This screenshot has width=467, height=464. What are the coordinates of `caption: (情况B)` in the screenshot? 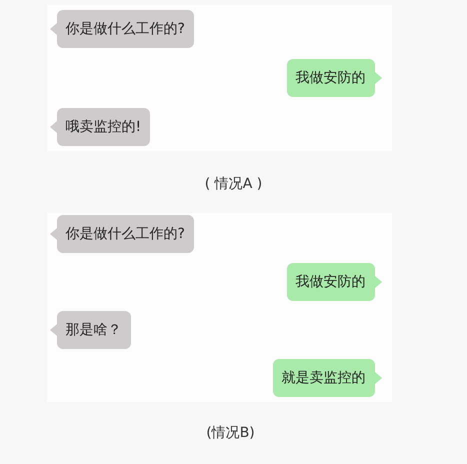 It's located at (230, 433).